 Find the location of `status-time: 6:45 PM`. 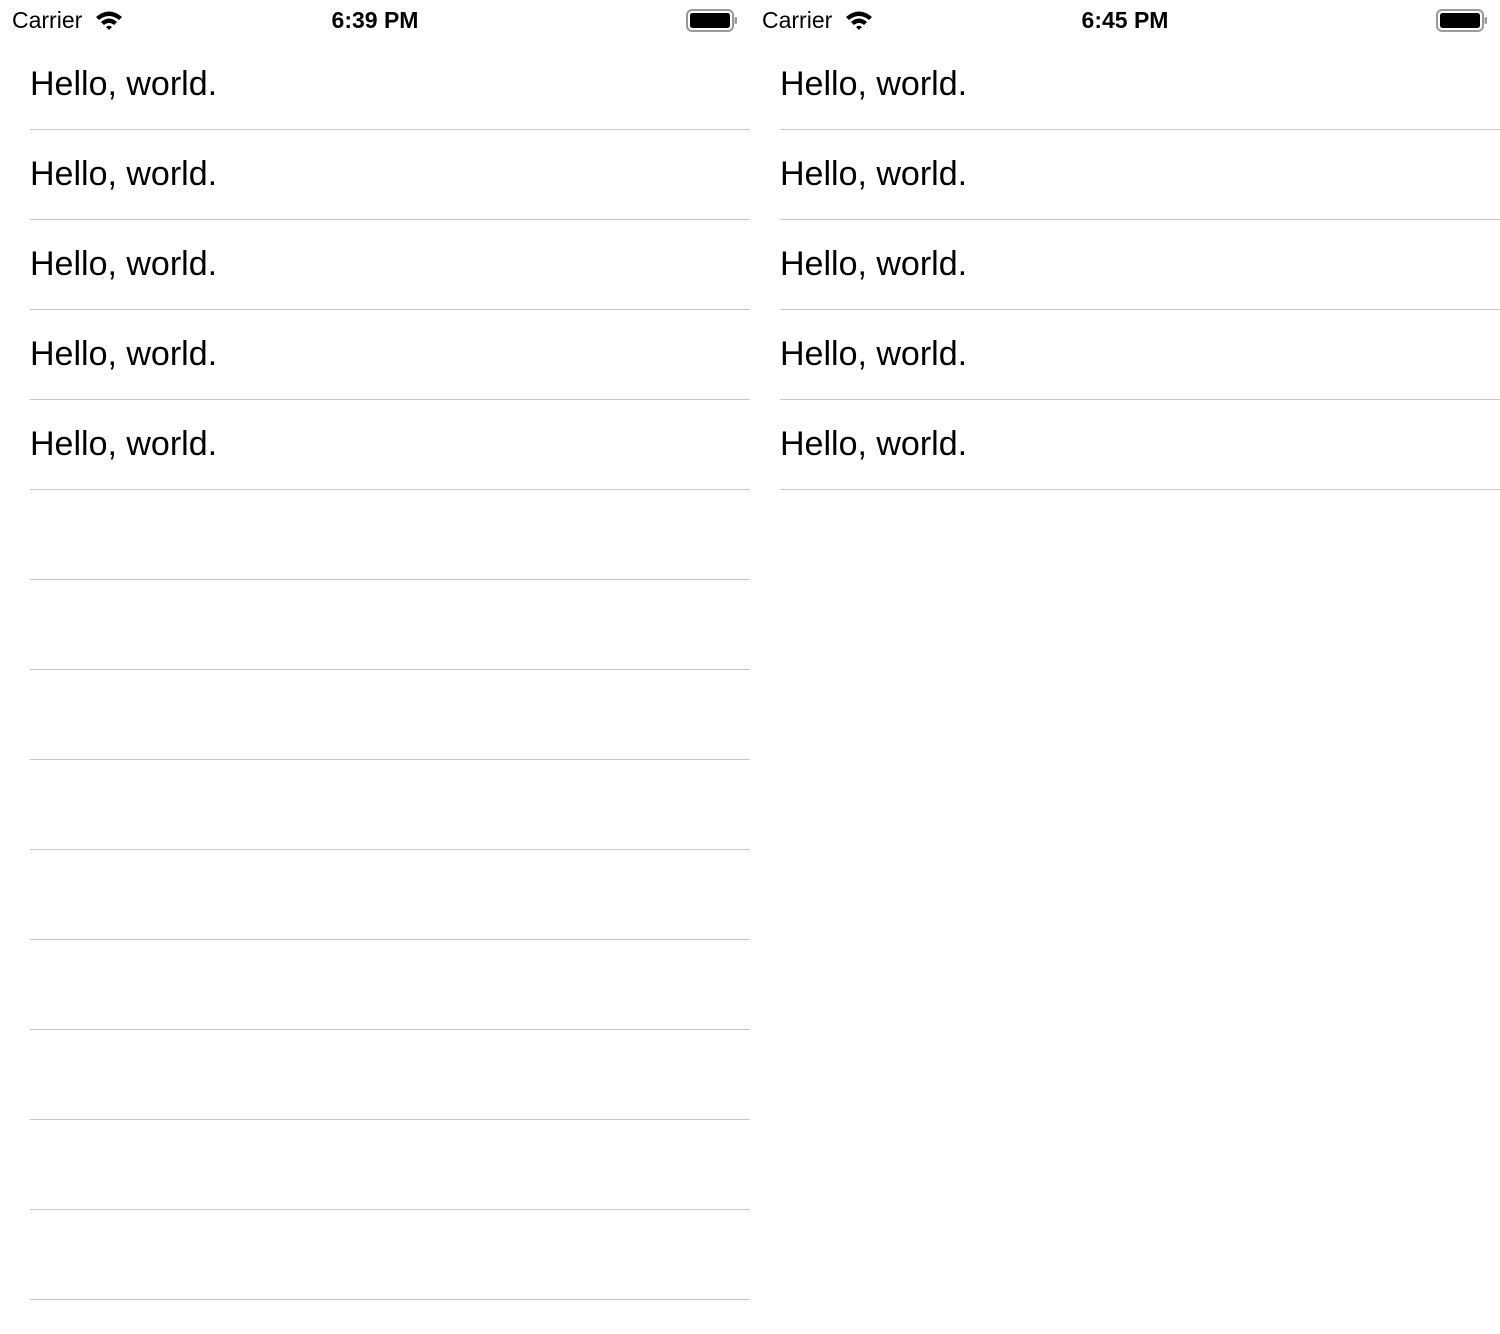

status-time: 6:45 PM is located at coordinates (1125, 20).